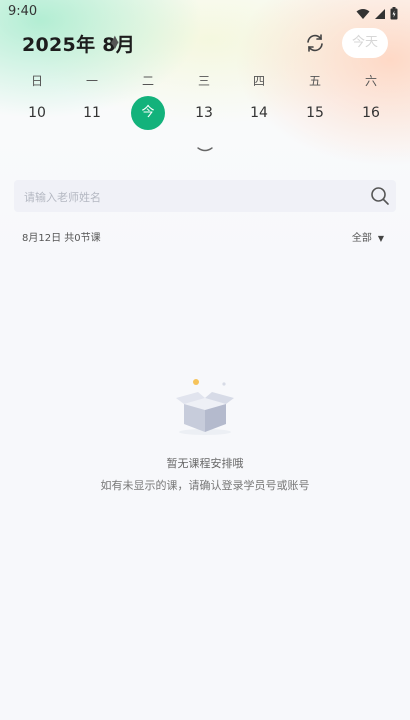  Describe the element at coordinates (370, 81) in the screenshot. I see `weekday-label: 六` at that location.